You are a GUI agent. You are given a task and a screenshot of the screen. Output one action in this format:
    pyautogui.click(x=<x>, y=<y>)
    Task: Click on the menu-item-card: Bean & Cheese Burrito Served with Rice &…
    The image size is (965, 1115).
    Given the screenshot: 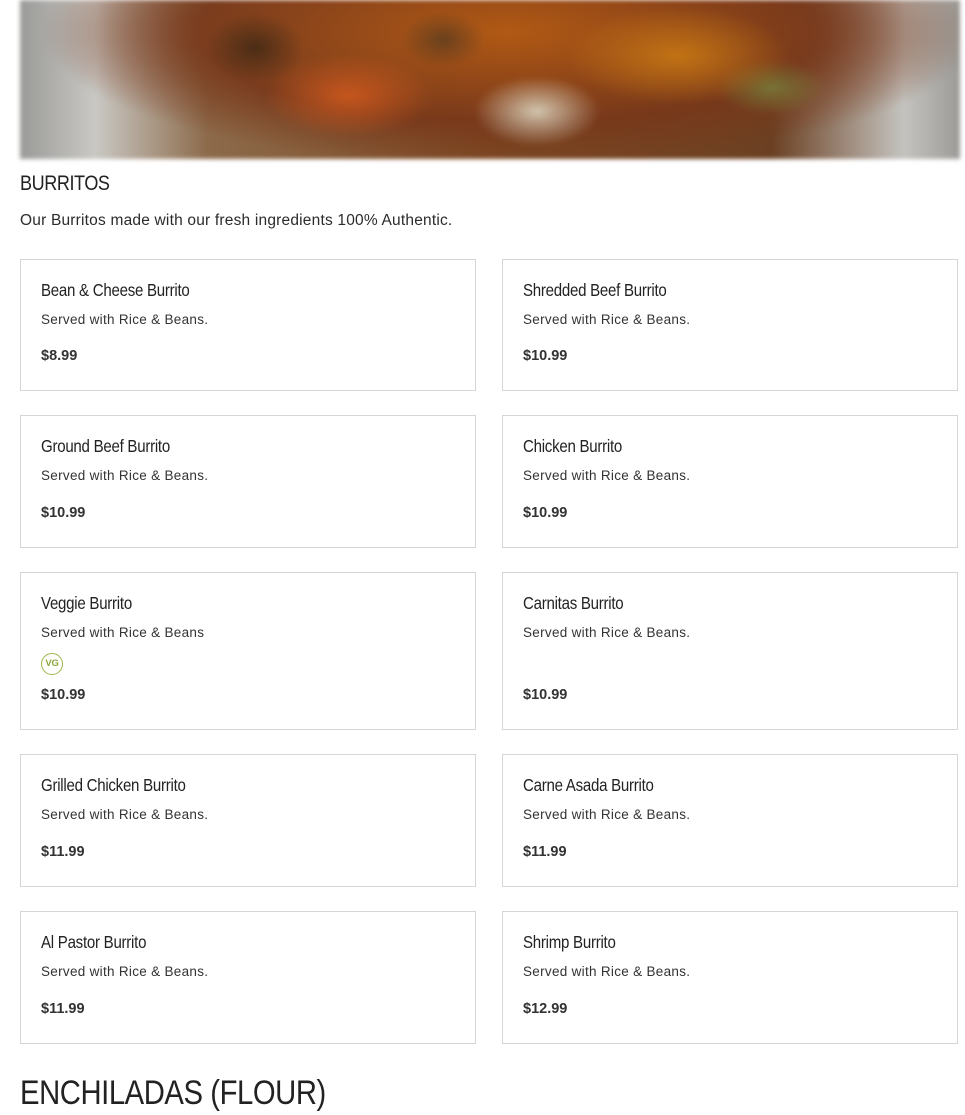 What is the action you would take?
    pyautogui.click(x=248, y=325)
    